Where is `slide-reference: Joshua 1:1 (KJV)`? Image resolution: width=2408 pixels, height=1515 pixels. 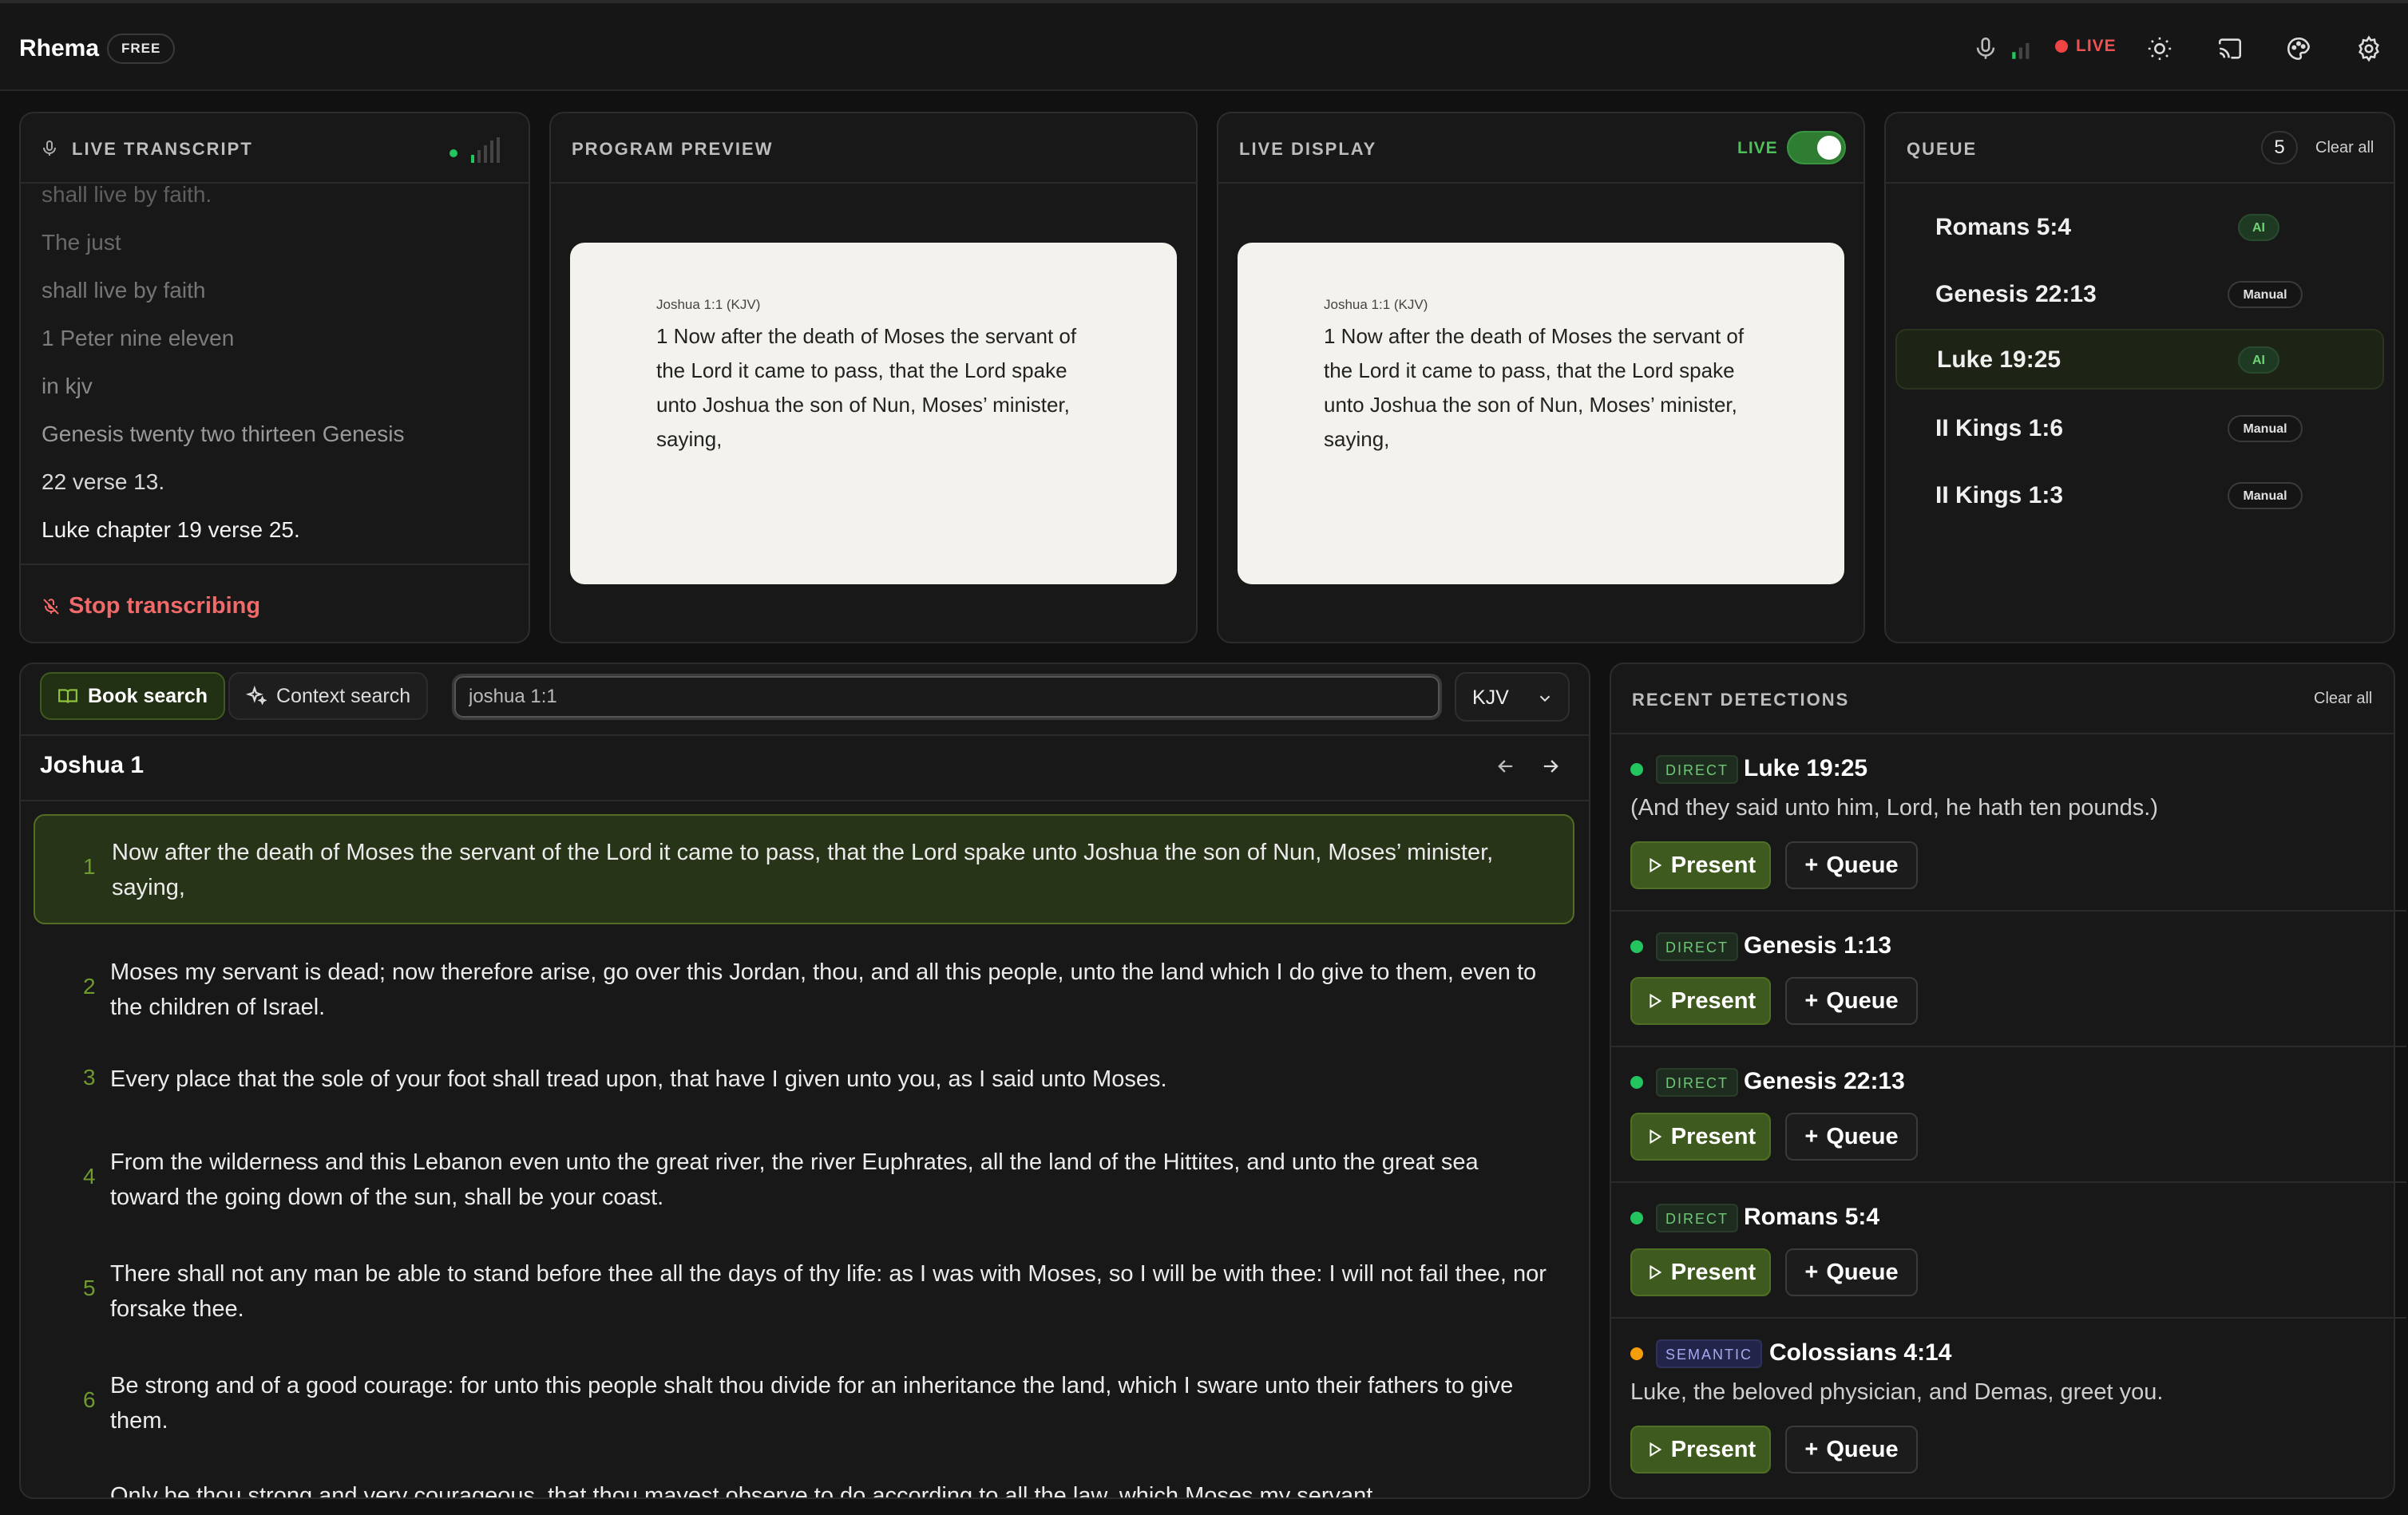
slide-reference: Joshua 1:1 (KJV) is located at coordinates (1376, 304).